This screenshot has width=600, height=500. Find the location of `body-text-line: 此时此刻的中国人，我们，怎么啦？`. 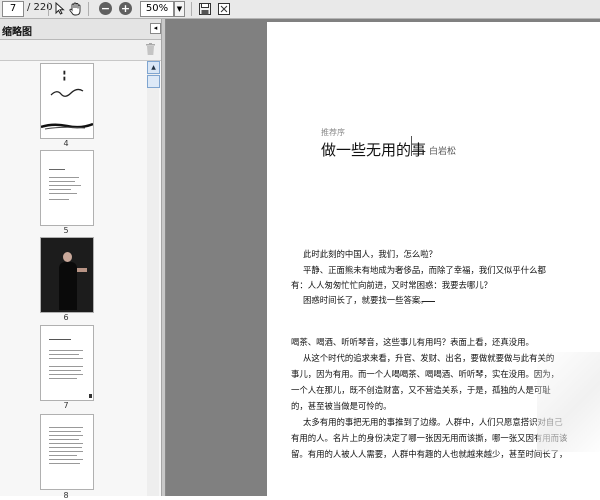

body-text-line: 此时此刻的中国人，我们，怎么啦？ is located at coordinates (370, 254).